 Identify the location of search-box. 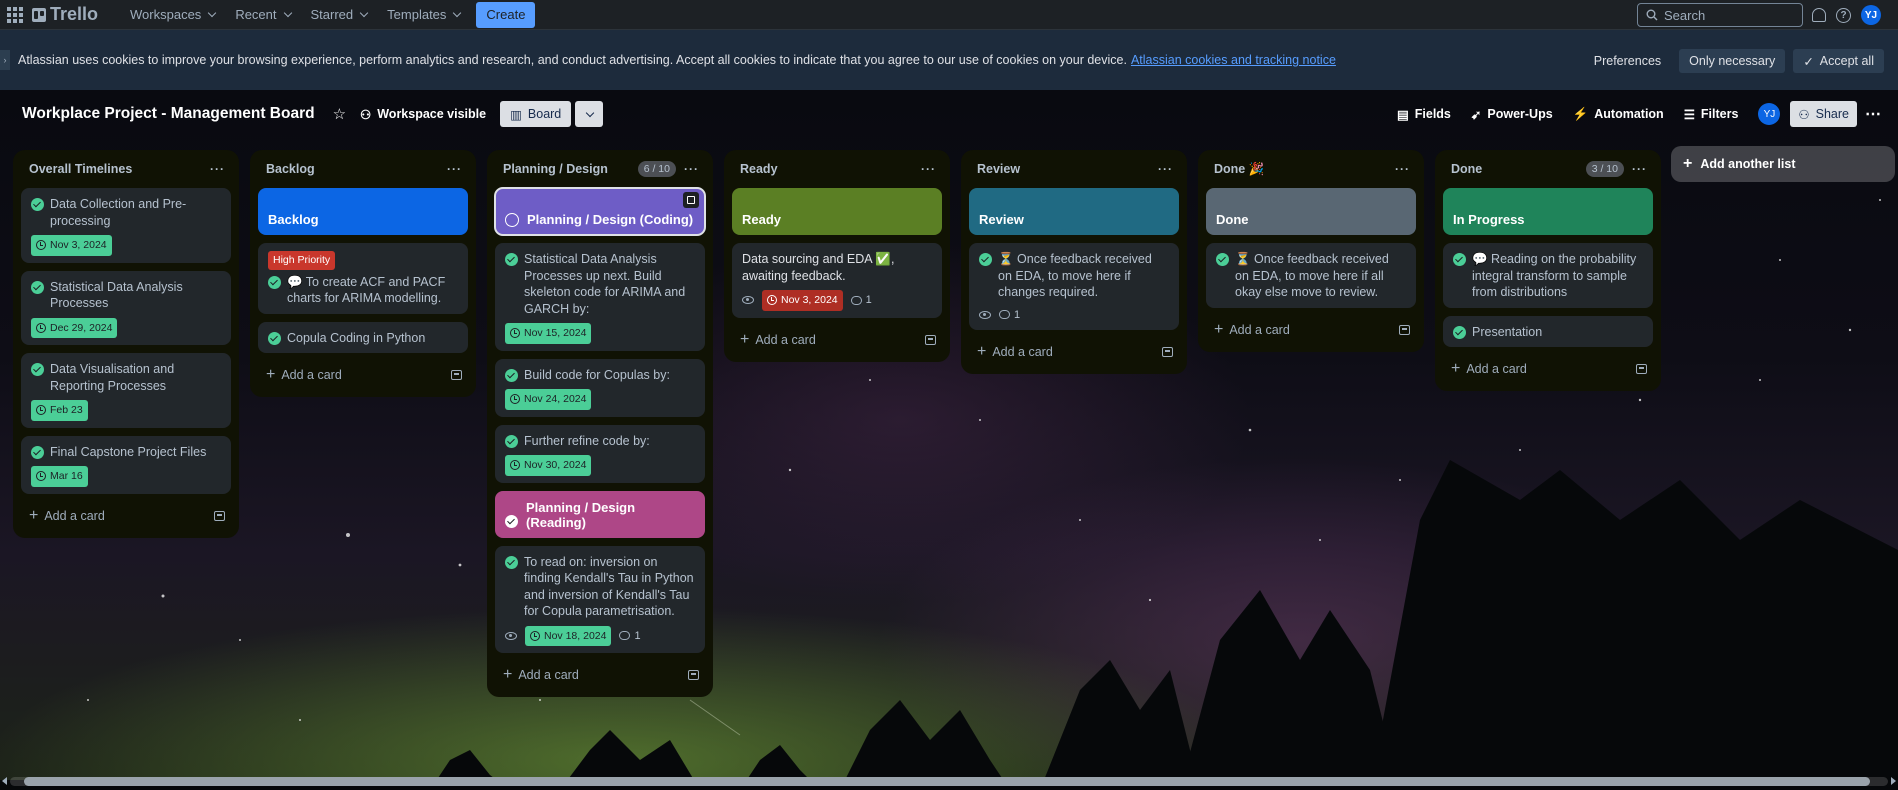
(1720, 15).